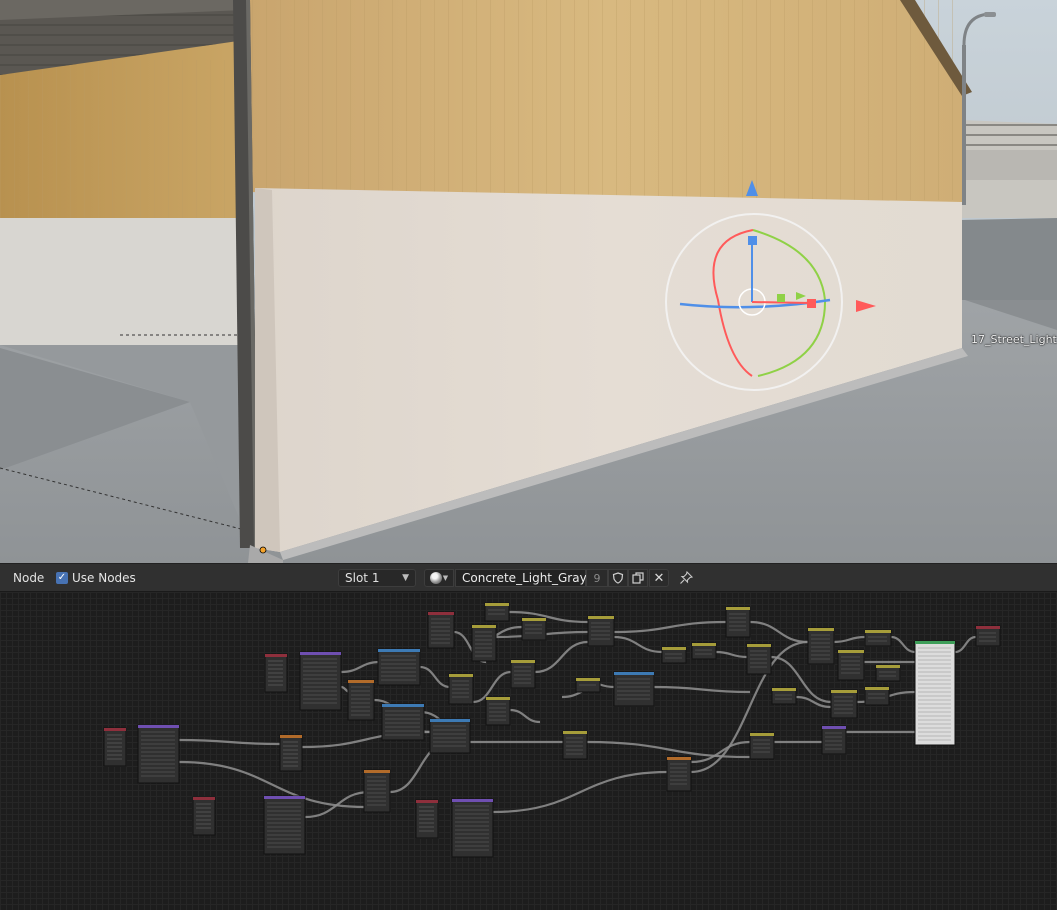 Image resolution: width=1057 pixels, height=910 pixels. I want to click on new-material-button, so click(638, 578).